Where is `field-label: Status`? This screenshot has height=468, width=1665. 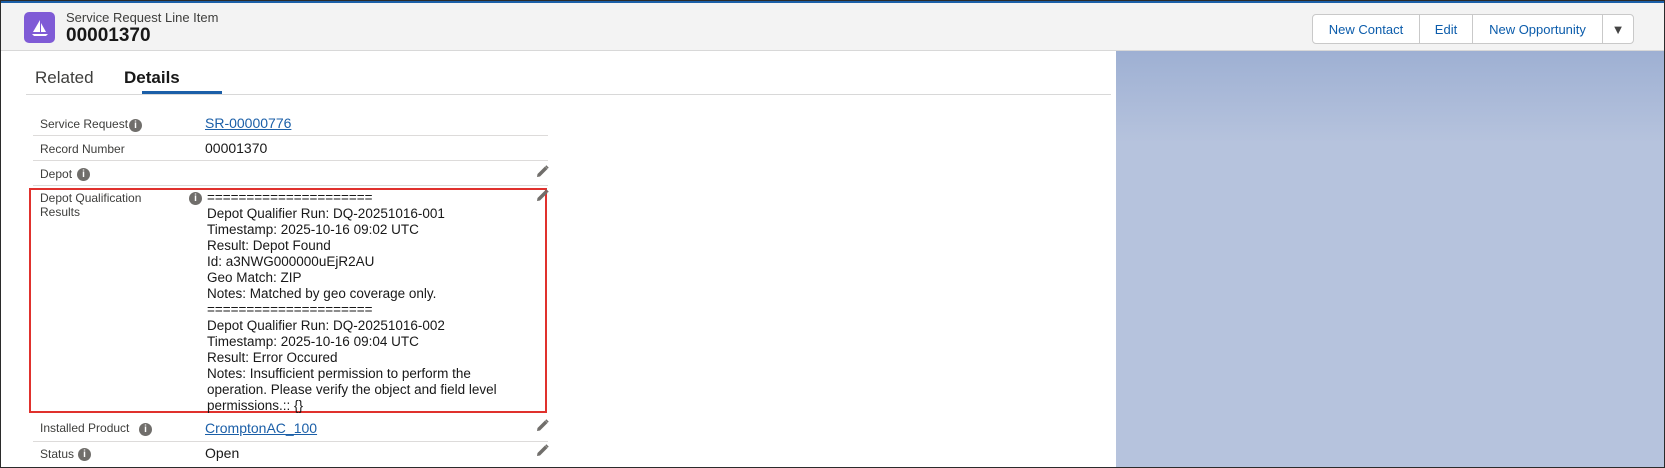 field-label: Status is located at coordinates (57, 454).